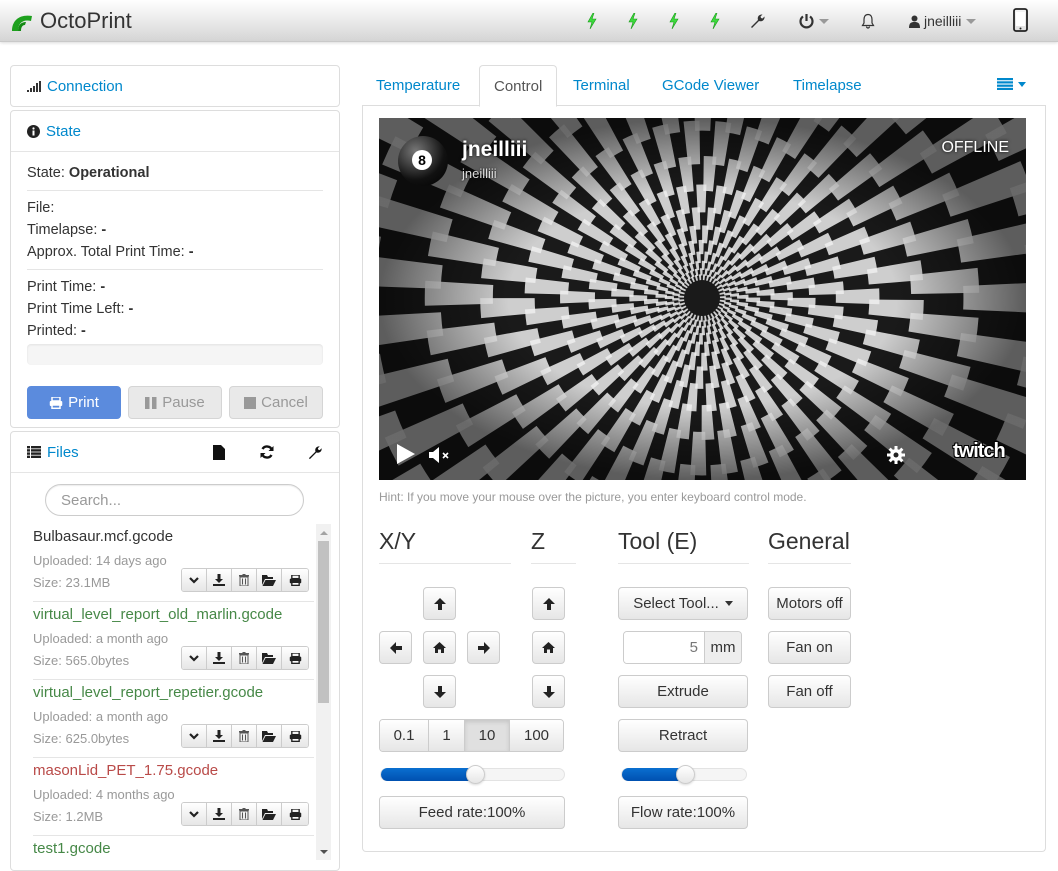  I want to click on system-menu, so click(814, 21).